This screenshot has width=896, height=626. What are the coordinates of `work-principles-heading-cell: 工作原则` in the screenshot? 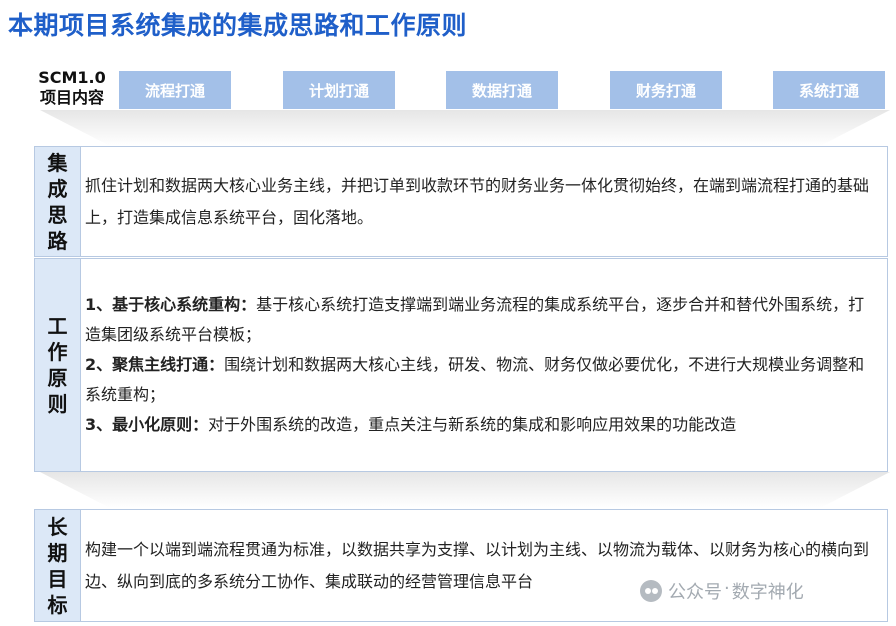 It's located at (58, 365).